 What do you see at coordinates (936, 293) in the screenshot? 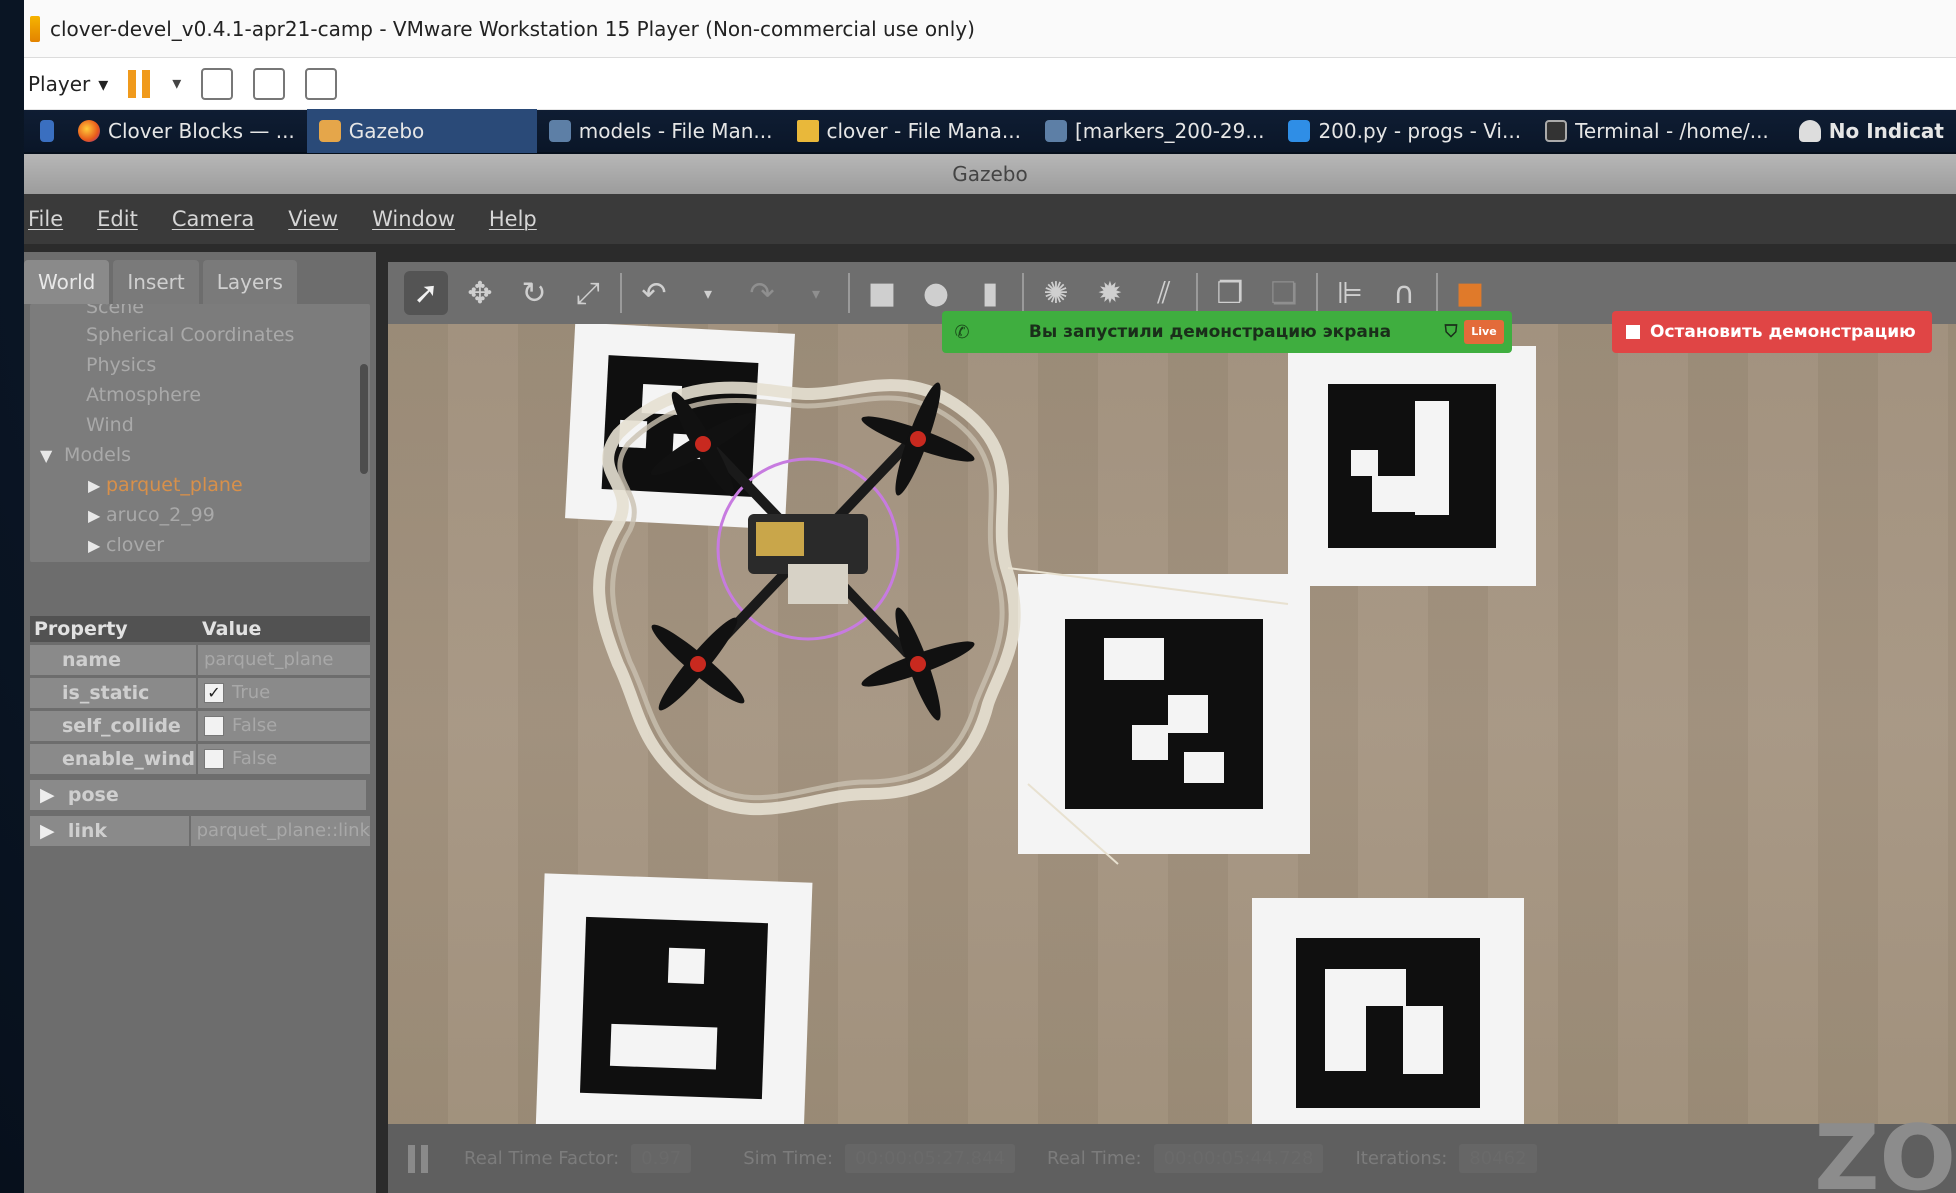
I see `sphere-shape-icon: ●` at bounding box center [936, 293].